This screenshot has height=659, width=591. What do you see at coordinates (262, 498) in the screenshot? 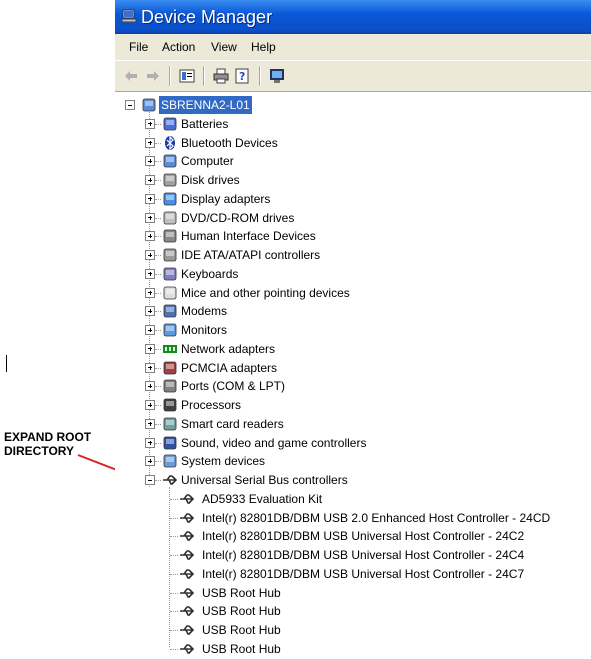
I see `usb-device-label: AD5933 Evaluation Kit` at bounding box center [262, 498].